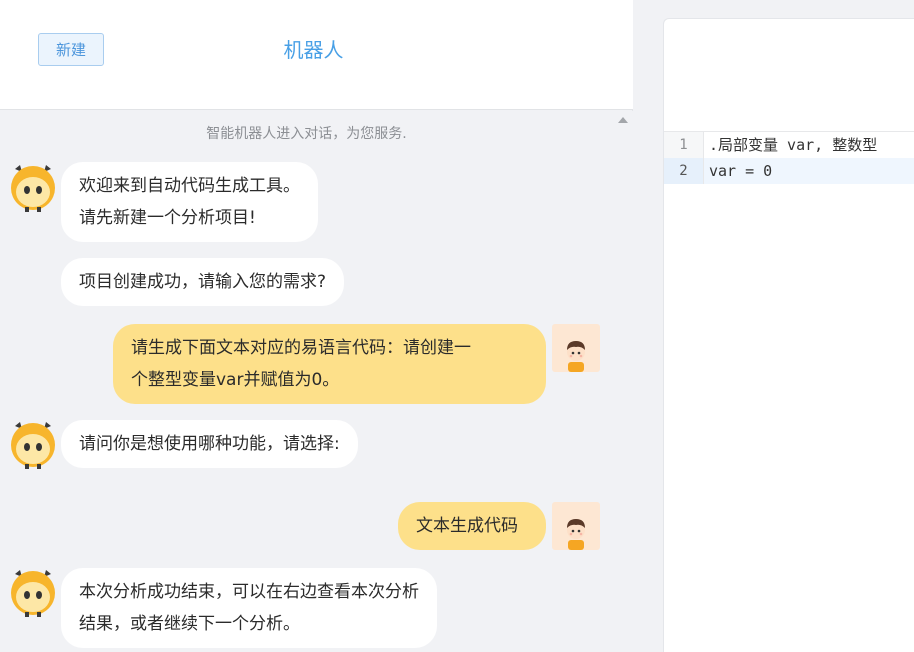 This screenshot has width=914, height=652. I want to click on message-line: 项目创建成功，请输入您的需求?, so click(203, 282).